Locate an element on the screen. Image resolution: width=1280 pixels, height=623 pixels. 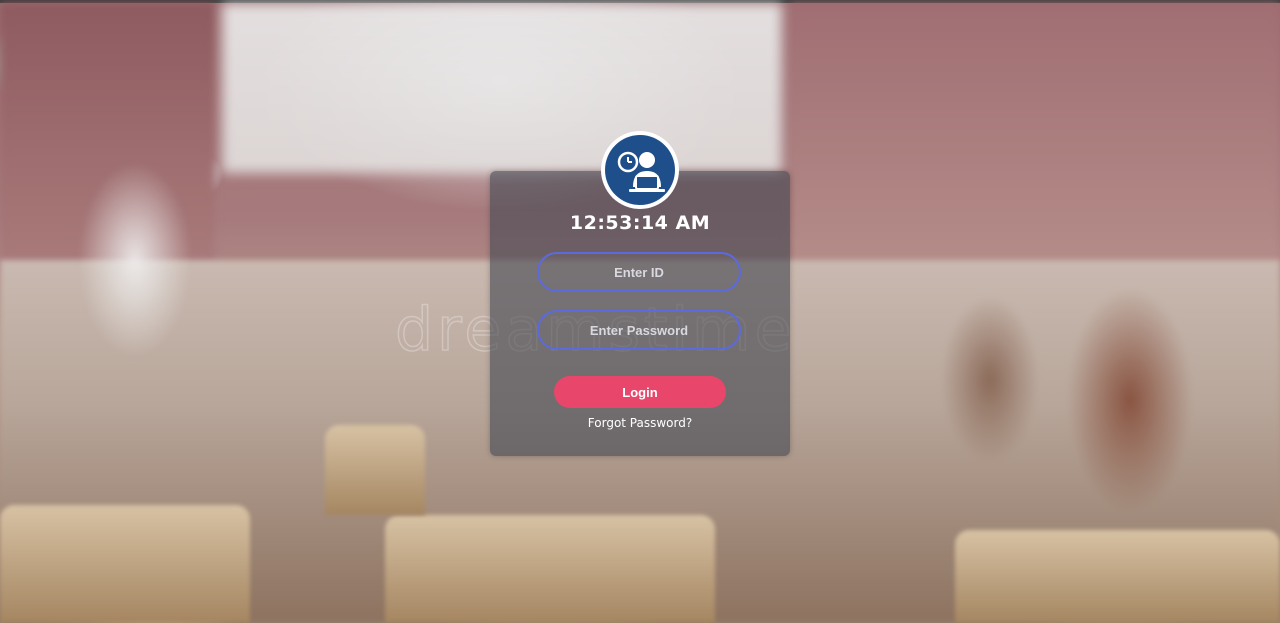
forgot-password-link: Forgot Password? is located at coordinates (640, 423).